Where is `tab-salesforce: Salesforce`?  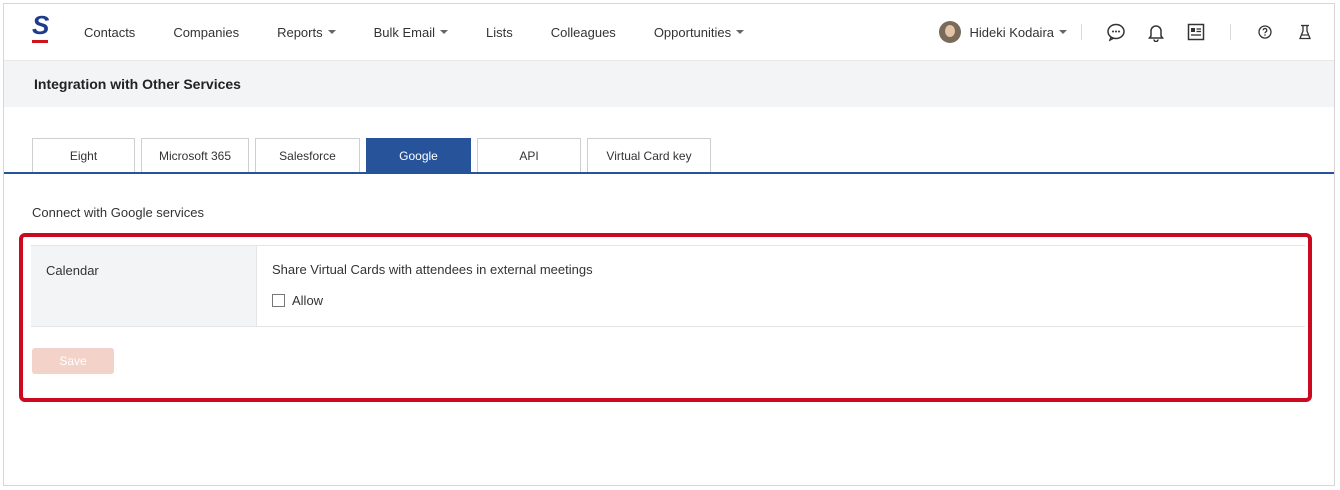 tab-salesforce: Salesforce is located at coordinates (307, 155).